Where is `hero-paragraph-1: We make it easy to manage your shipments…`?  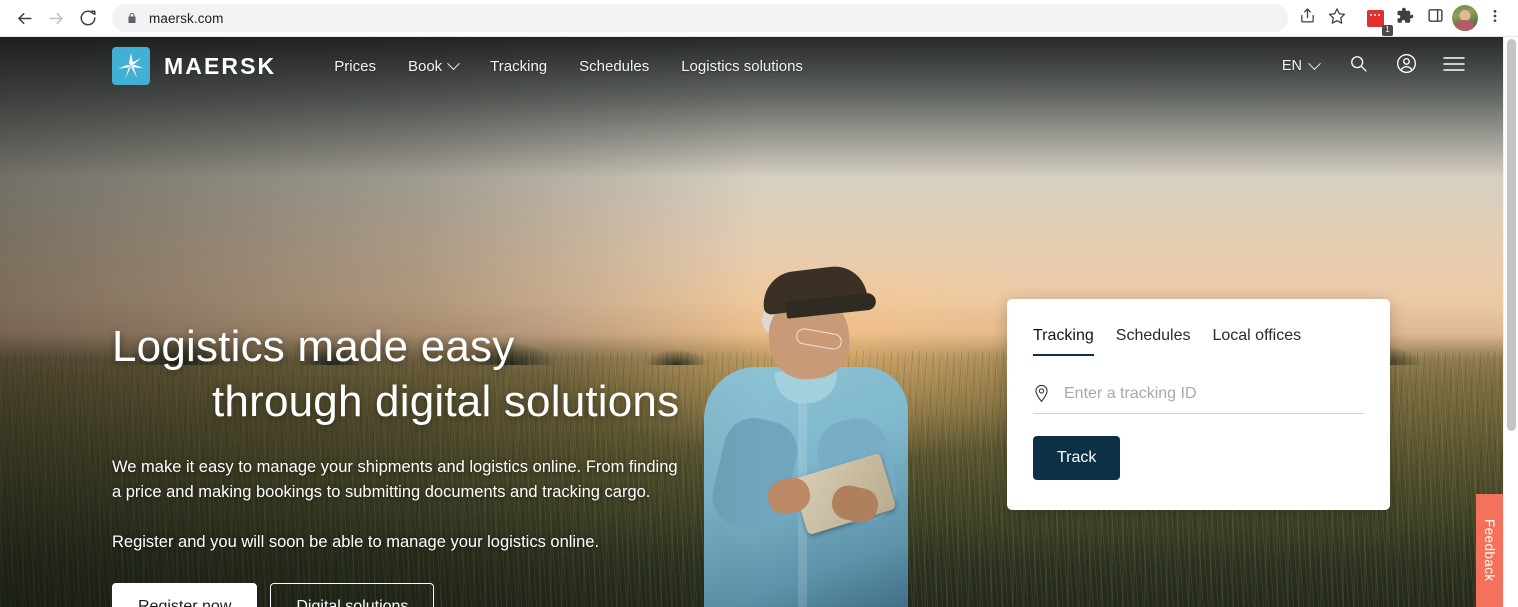 hero-paragraph-1: We make it easy to manage your shipments… is located at coordinates (395, 479).